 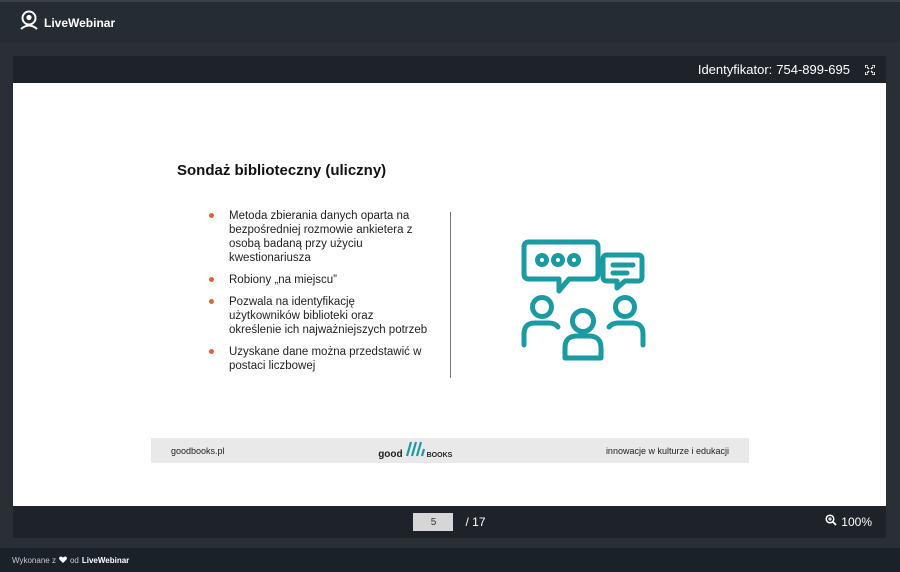 I want to click on people-conversation-icon, so click(x=584, y=301).